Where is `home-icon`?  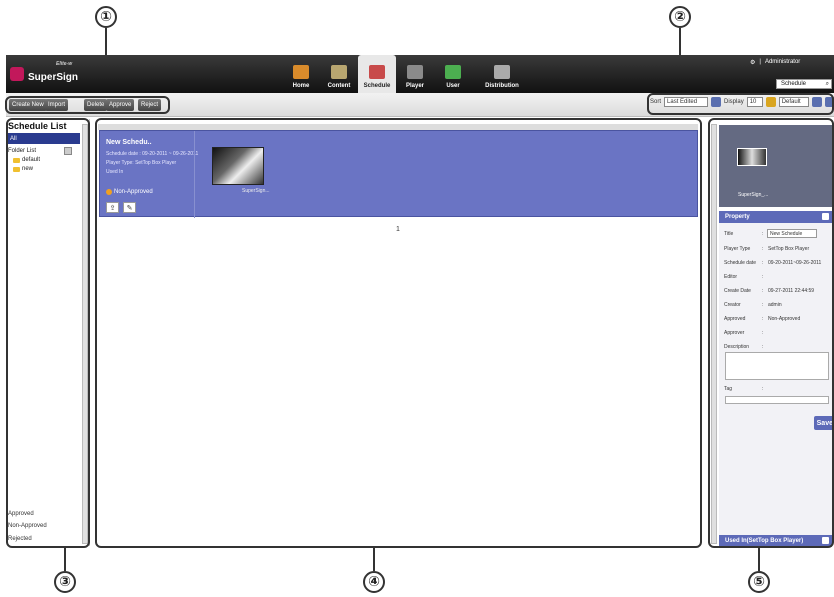 home-icon is located at coordinates (301, 72).